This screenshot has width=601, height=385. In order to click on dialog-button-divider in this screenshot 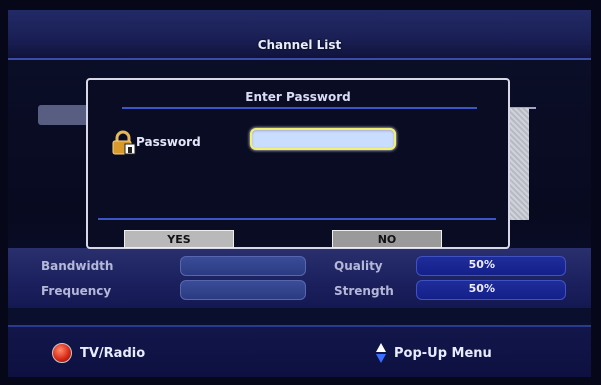, I will do `click(297, 219)`.